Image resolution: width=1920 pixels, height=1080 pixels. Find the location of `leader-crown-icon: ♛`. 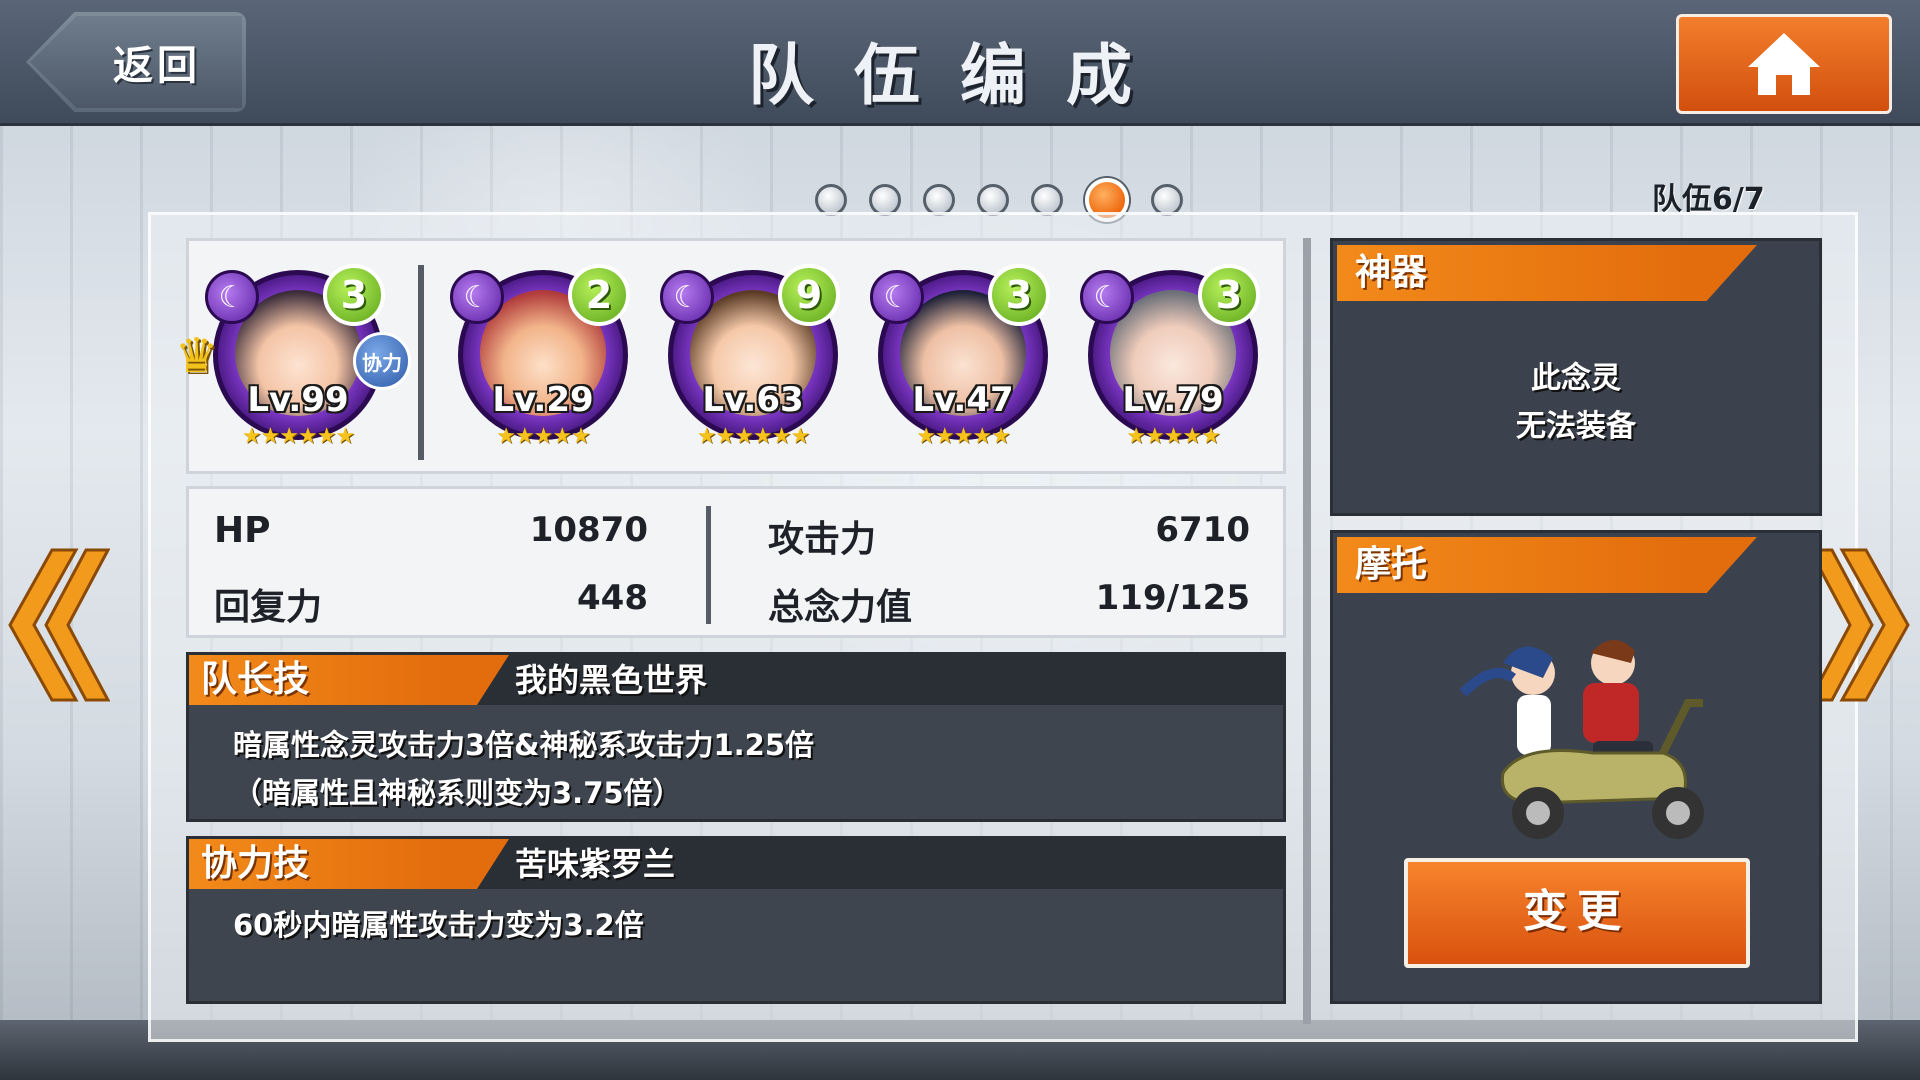

leader-crown-icon: ♛ is located at coordinates (197, 356).